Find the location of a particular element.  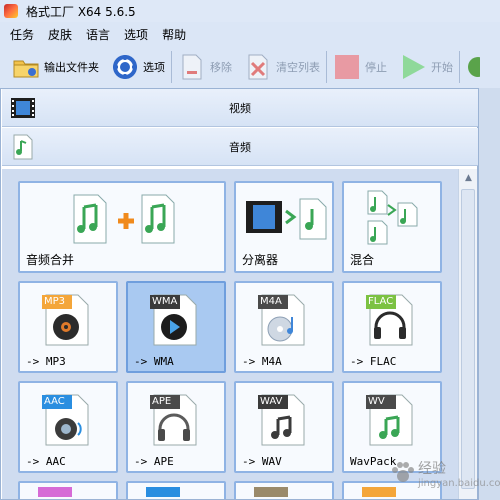

toolbar: 输出文件夹 选项 移除 清空列表 停止 开始 is located at coordinates (250, 67).